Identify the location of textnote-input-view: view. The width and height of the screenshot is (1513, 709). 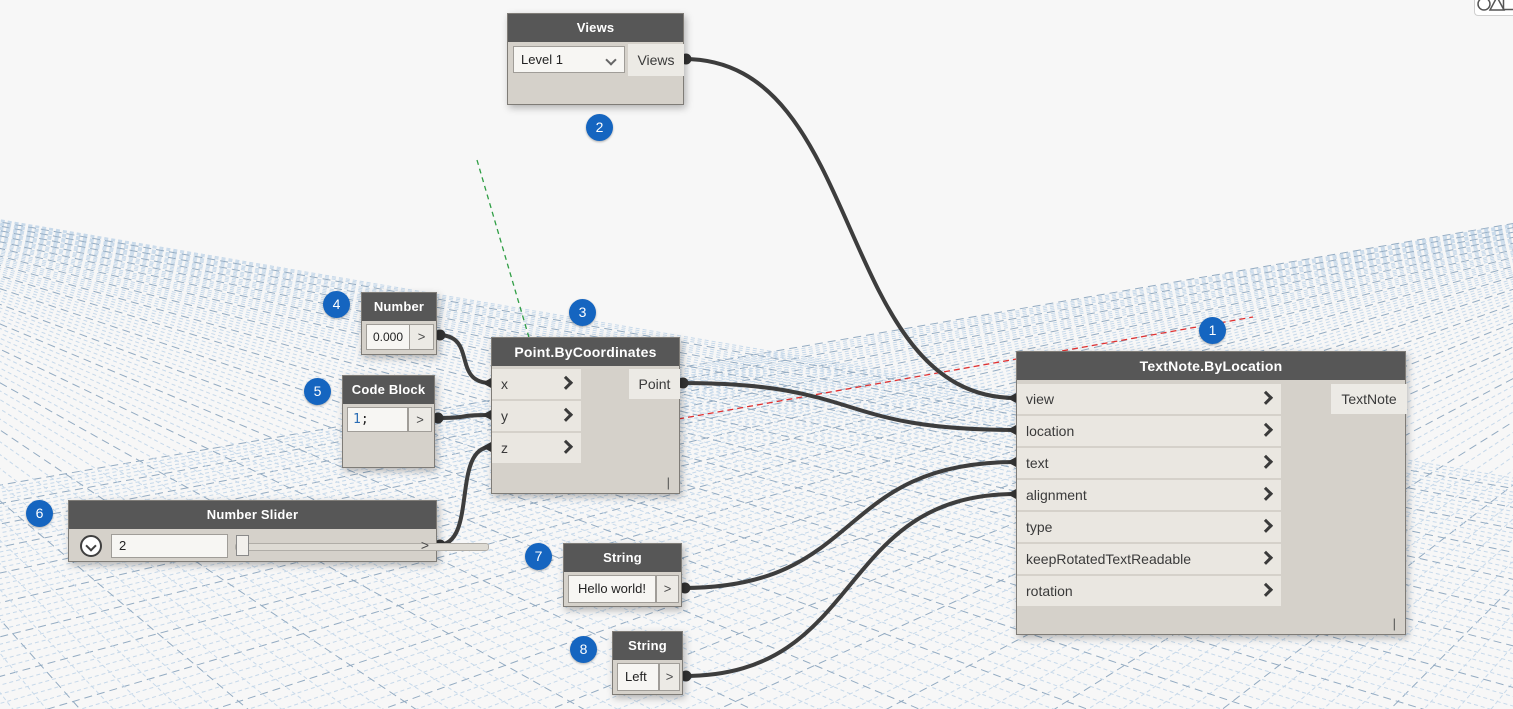
(1149, 399).